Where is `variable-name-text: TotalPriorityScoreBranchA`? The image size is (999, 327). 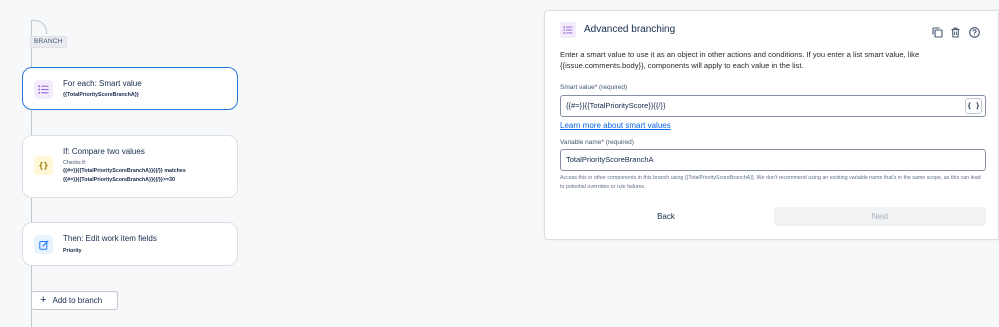 variable-name-text: TotalPriorityScoreBranchA is located at coordinates (610, 159).